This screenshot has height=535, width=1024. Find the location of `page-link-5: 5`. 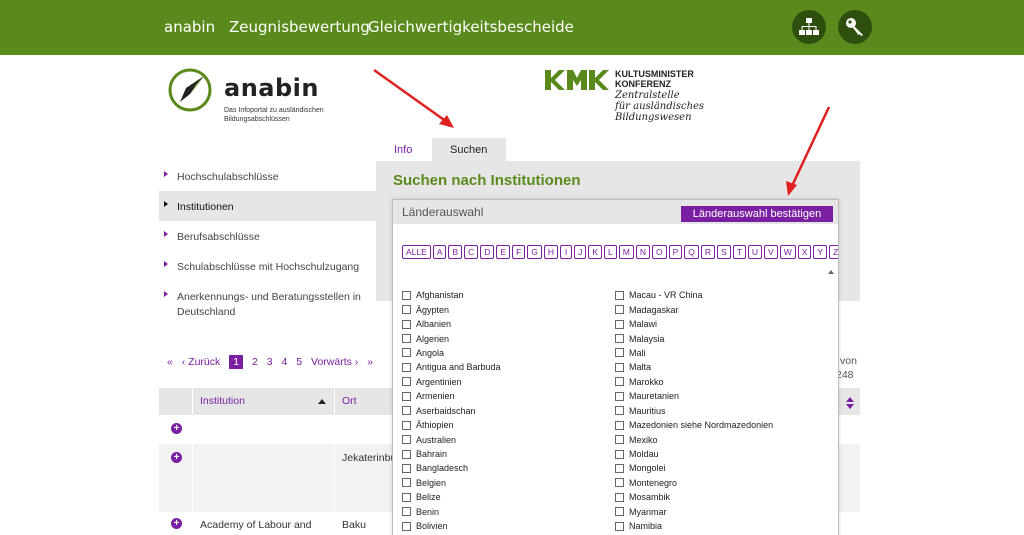

page-link-5: 5 is located at coordinates (299, 362).